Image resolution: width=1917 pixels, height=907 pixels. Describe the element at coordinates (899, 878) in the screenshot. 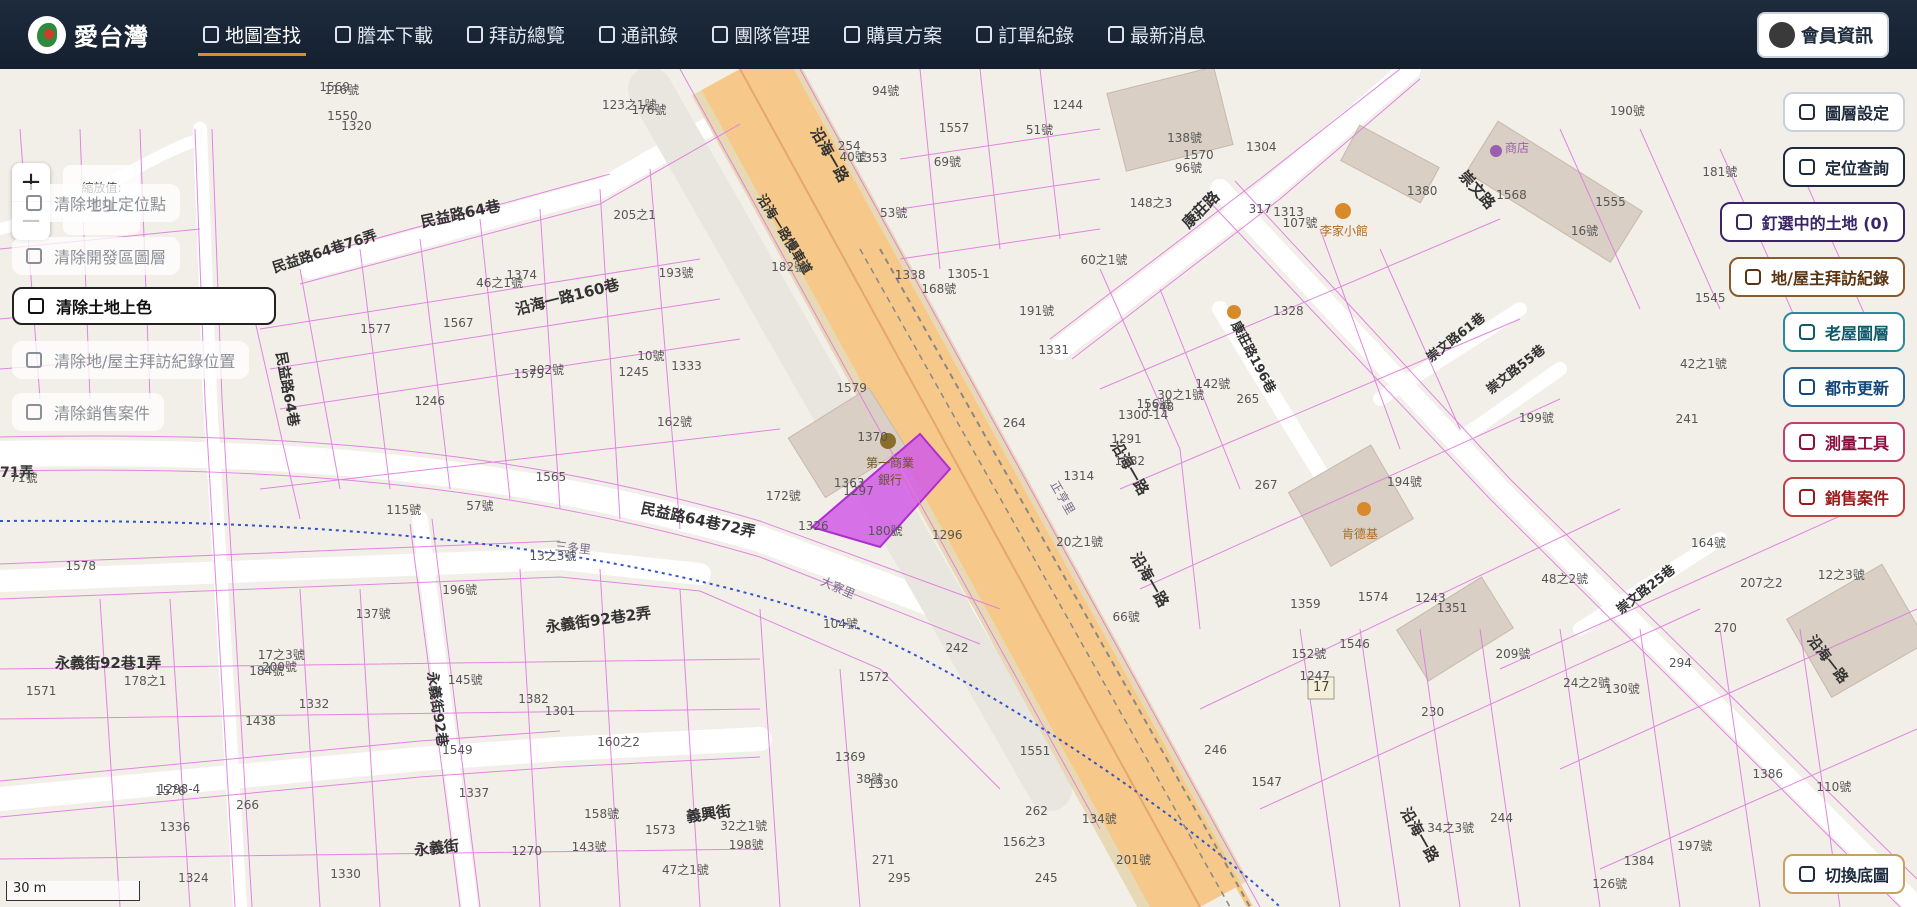

I see `parcel-number-label: 295` at that location.